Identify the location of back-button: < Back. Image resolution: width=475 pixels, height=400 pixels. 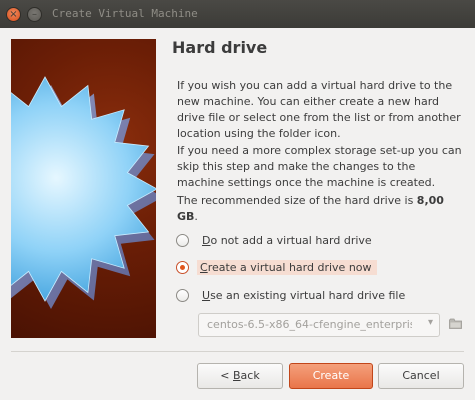
(240, 376).